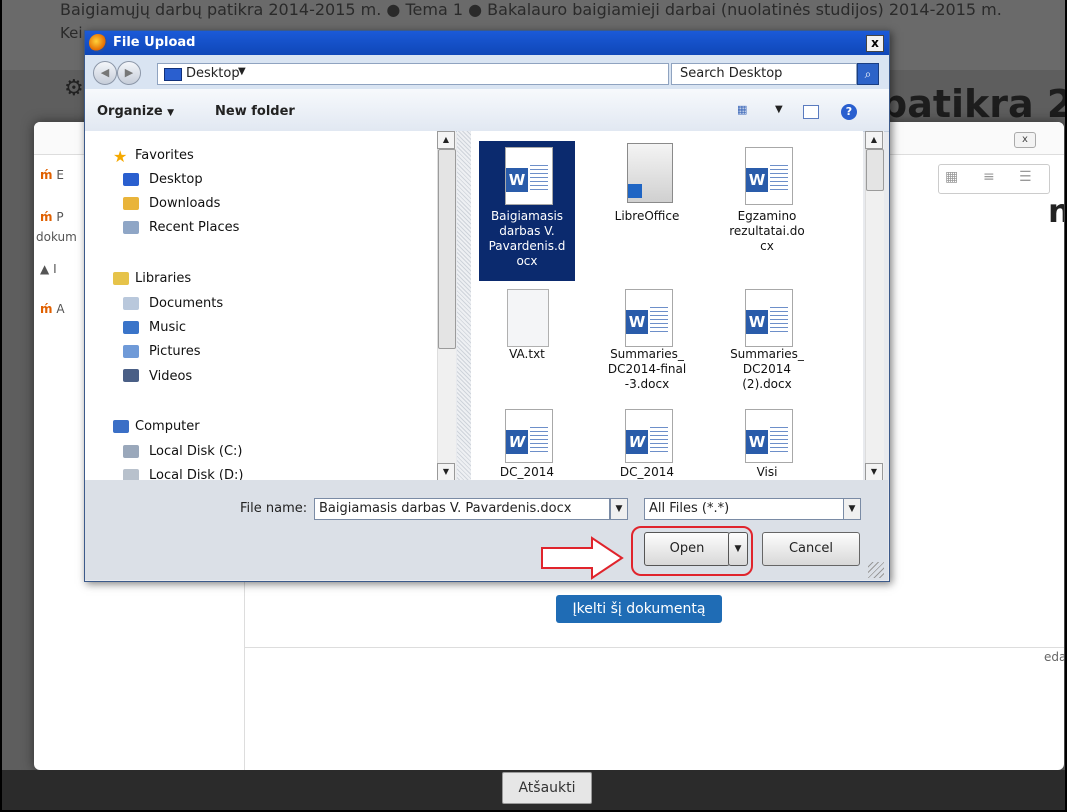  Describe the element at coordinates (131, 375) in the screenshot. I see `videos-icon` at that location.